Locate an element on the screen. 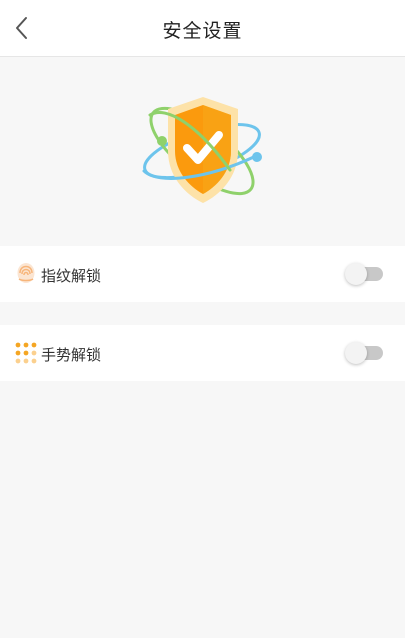  fingerprint-unlock-label: 指纹解锁 is located at coordinates (71, 276).